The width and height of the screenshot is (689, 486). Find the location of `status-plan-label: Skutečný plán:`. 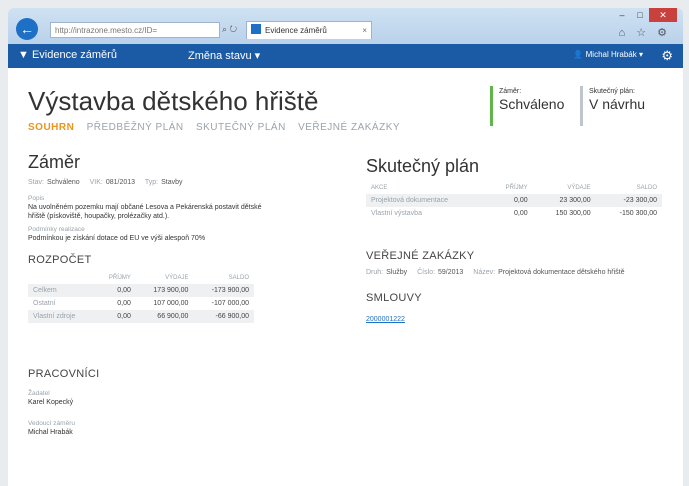

status-plan-label: Skutečný plán: is located at coordinates (612, 91).